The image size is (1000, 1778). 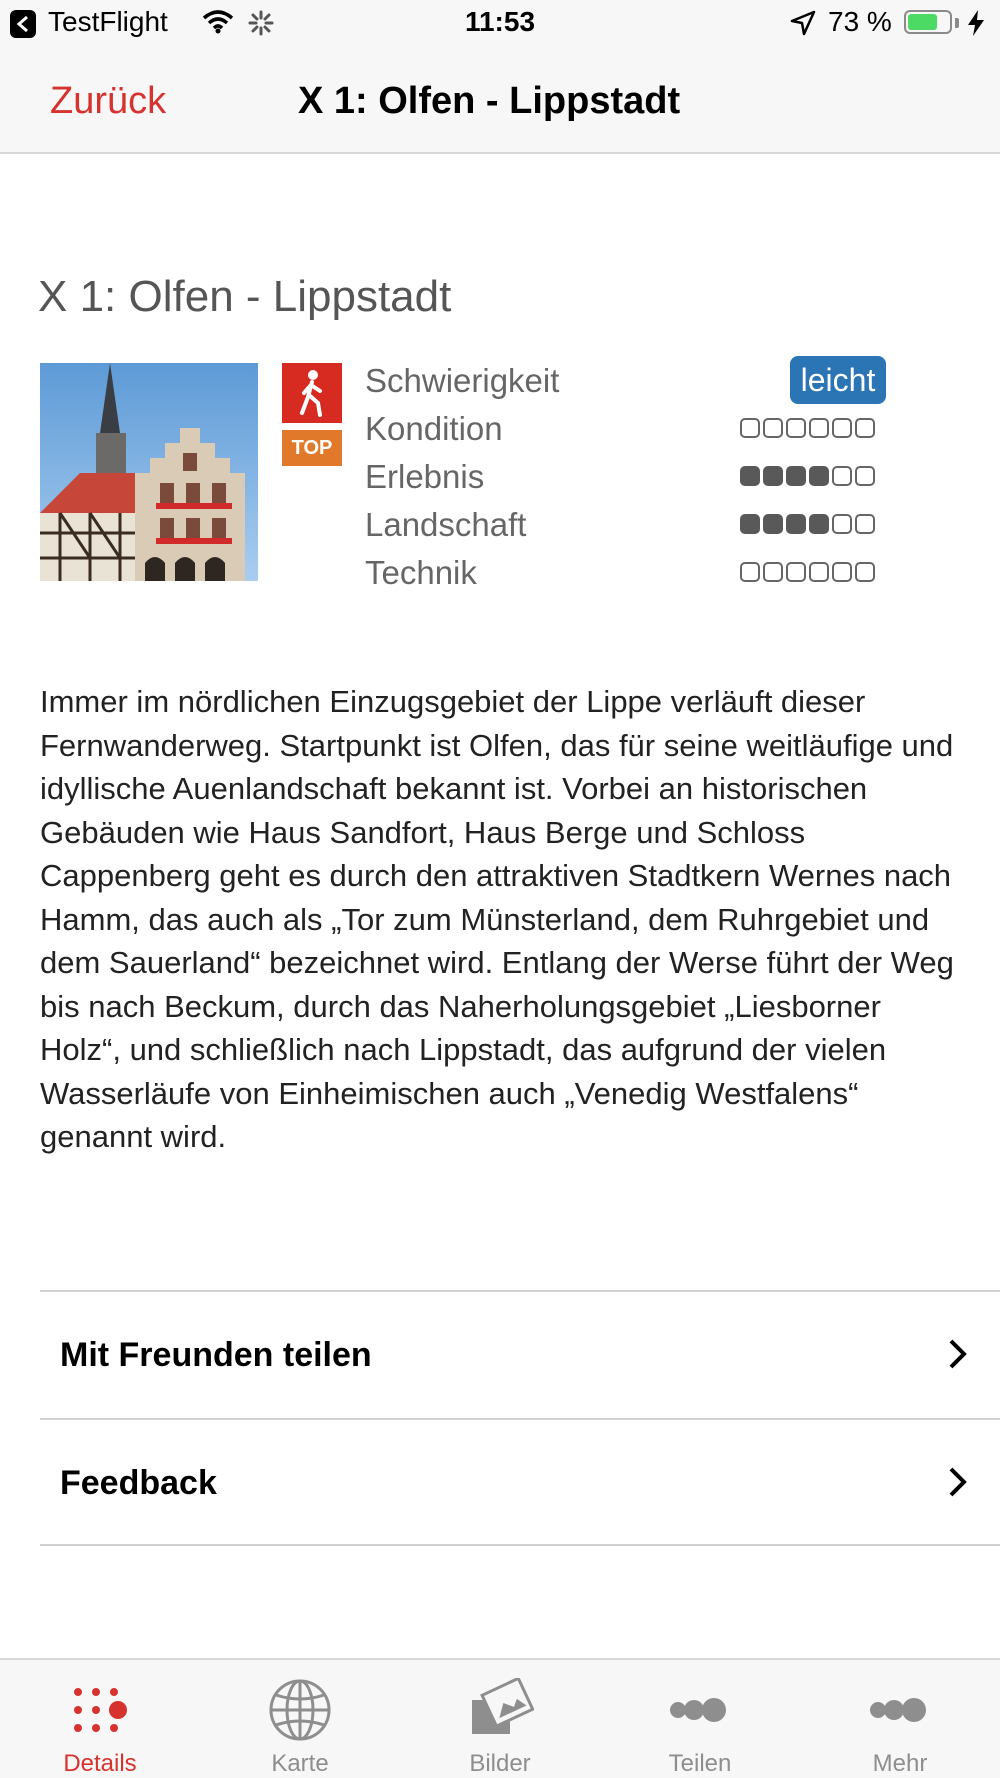 What do you see at coordinates (860, 21) in the screenshot?
I see `battery-percent: 73 %` at bounding box center [860, 21].